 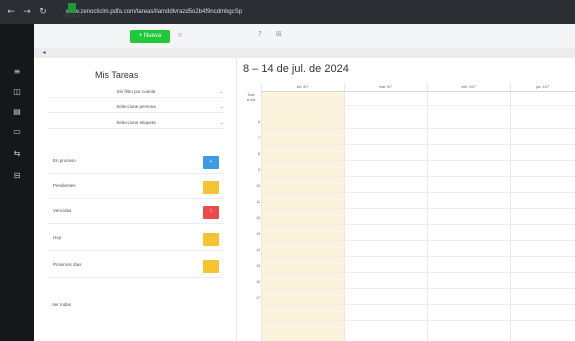 What do you see at coordinates (259, 154) in the screenshot?
I see `hour-label: 8` at bounding box center [259, 154].